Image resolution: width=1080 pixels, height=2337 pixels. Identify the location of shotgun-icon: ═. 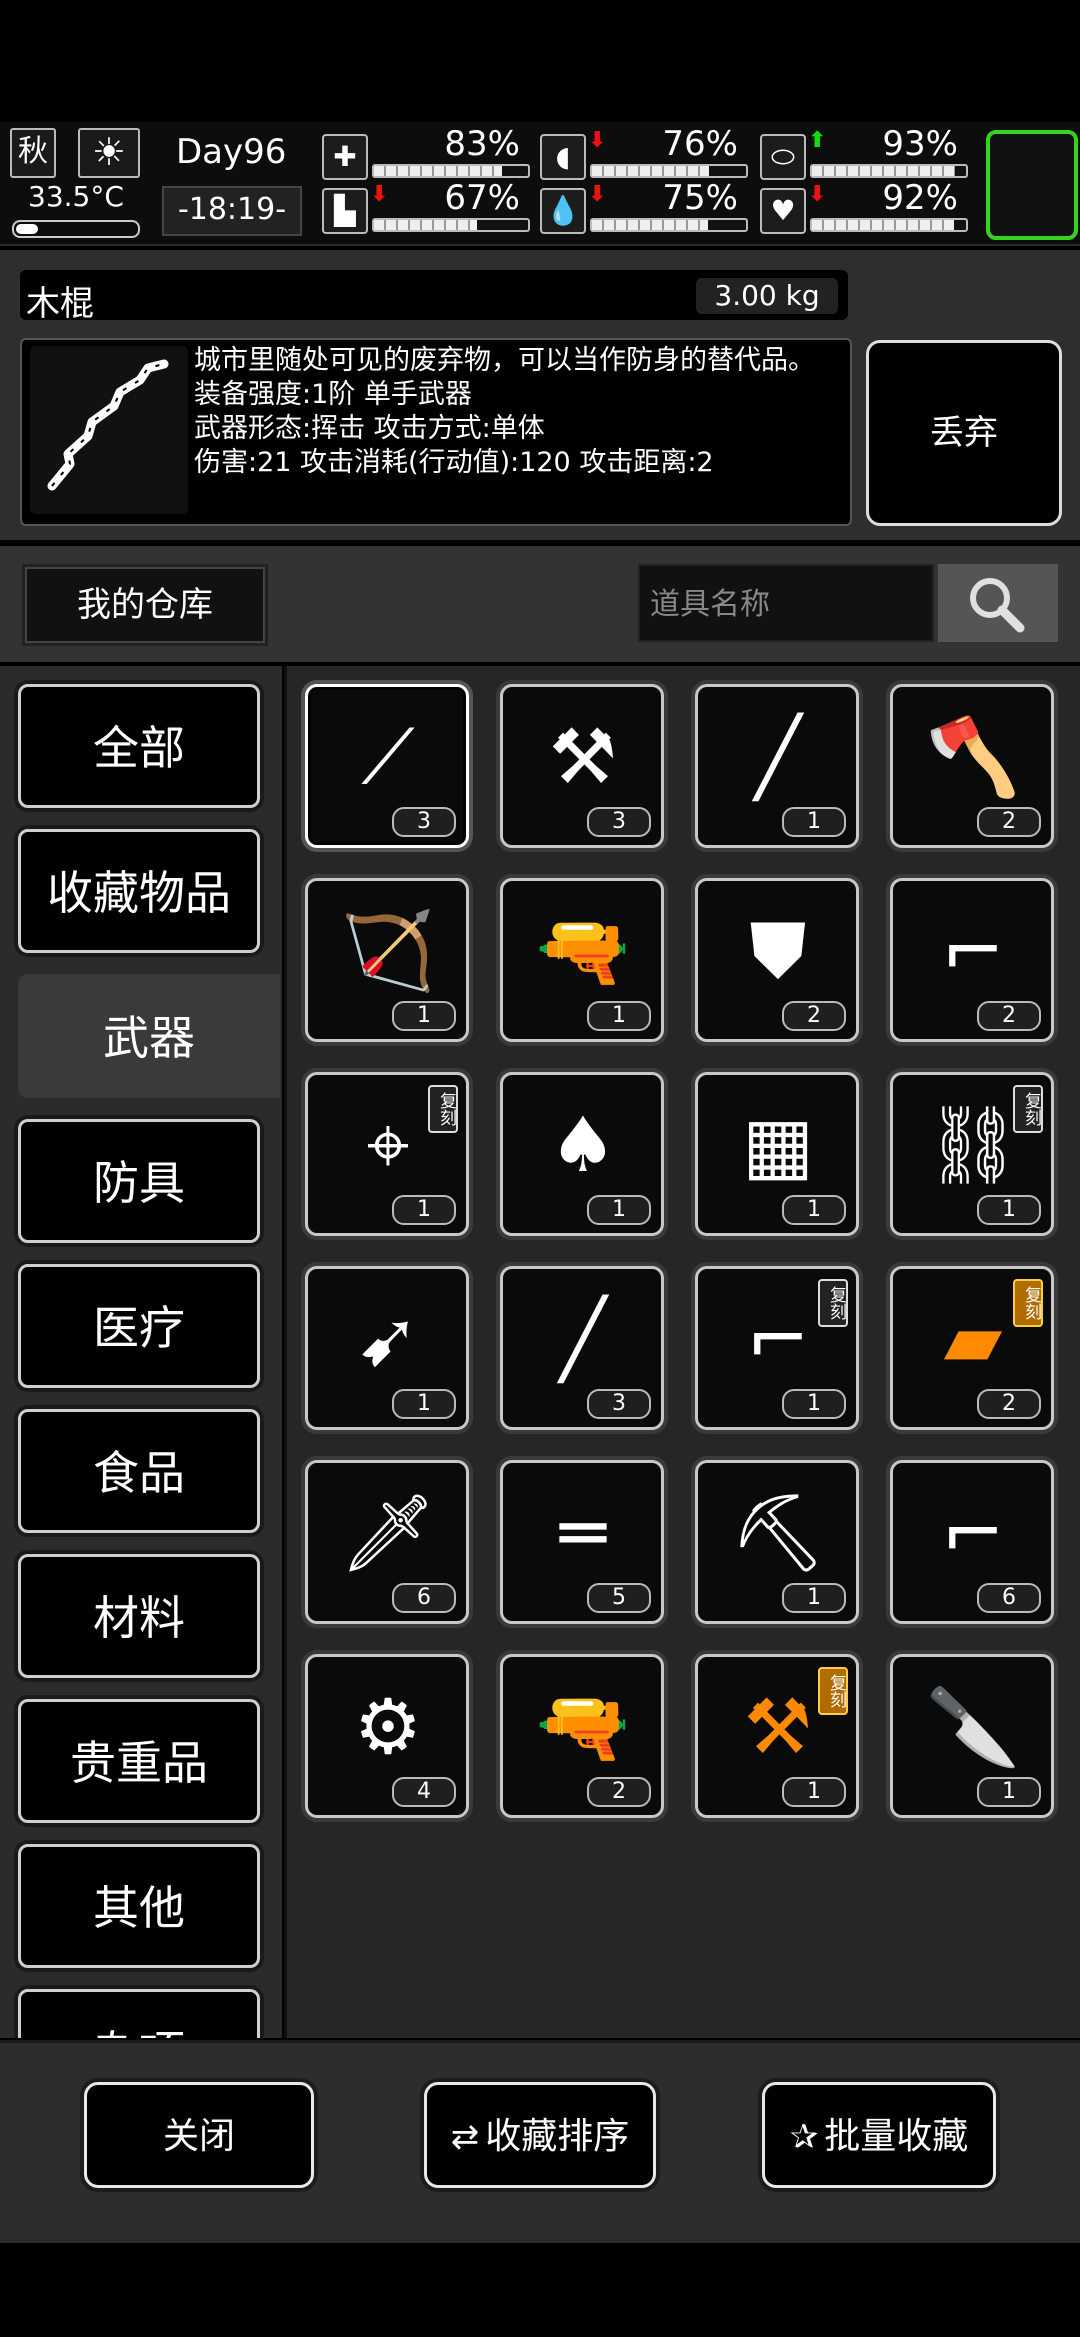
(583, 1532).